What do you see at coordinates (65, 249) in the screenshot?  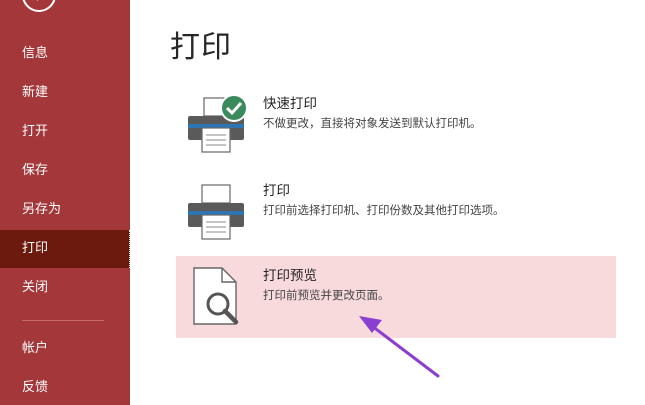 I see `sidebar-item-print: 打印` at bounding box center [65, 249].